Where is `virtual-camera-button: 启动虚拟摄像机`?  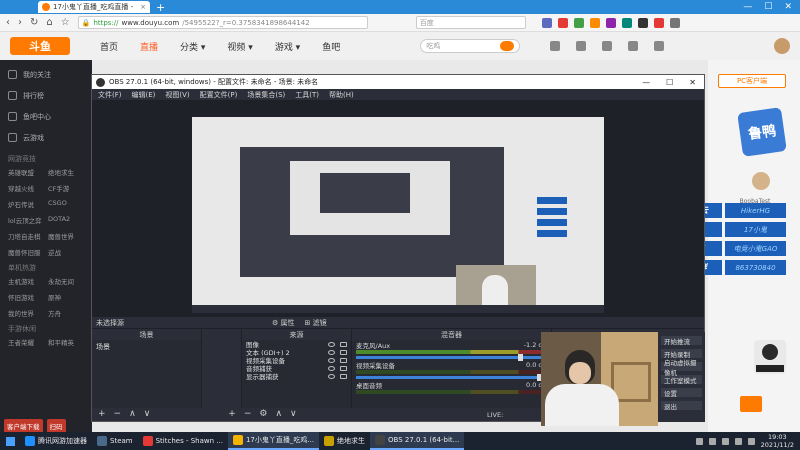
virtual-camera-button: 启动虚拟摄像机 is located at coordinates (681, 368).